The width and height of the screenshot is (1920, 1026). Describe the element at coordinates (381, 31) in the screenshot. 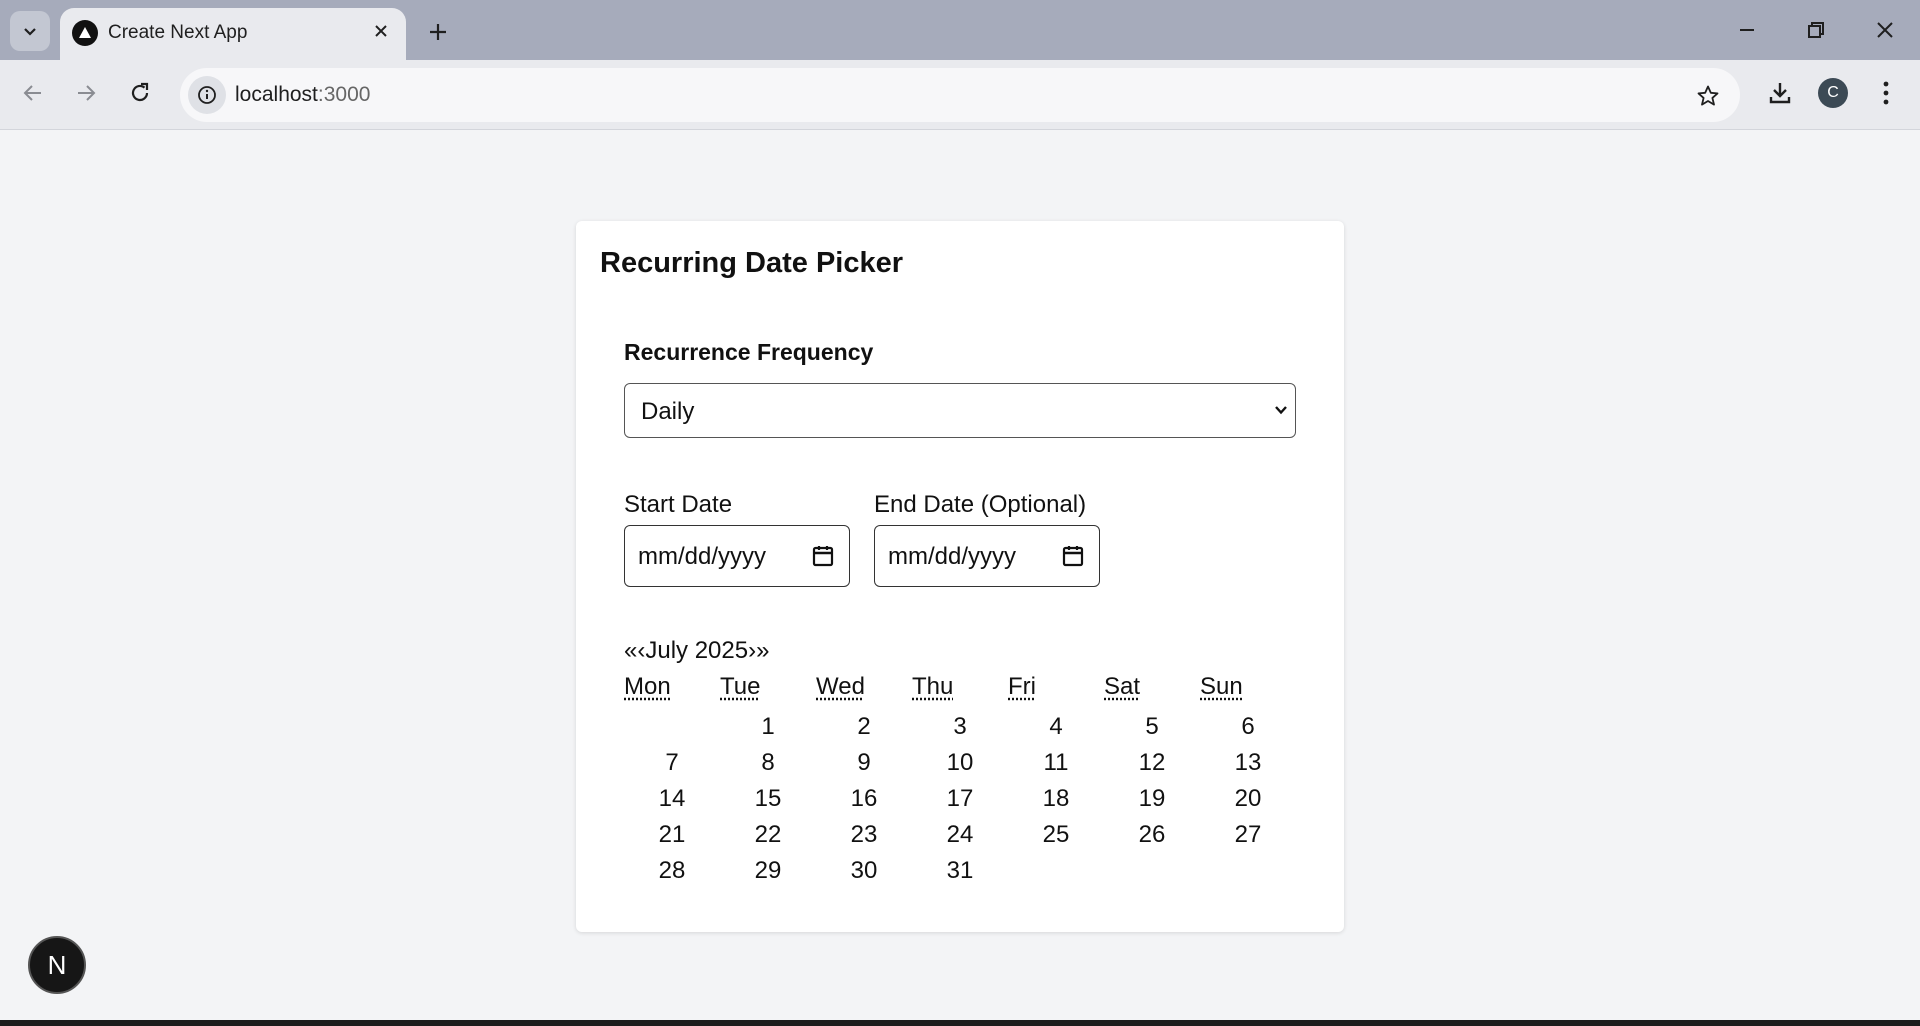

I see `close-tab-icon` at that location.